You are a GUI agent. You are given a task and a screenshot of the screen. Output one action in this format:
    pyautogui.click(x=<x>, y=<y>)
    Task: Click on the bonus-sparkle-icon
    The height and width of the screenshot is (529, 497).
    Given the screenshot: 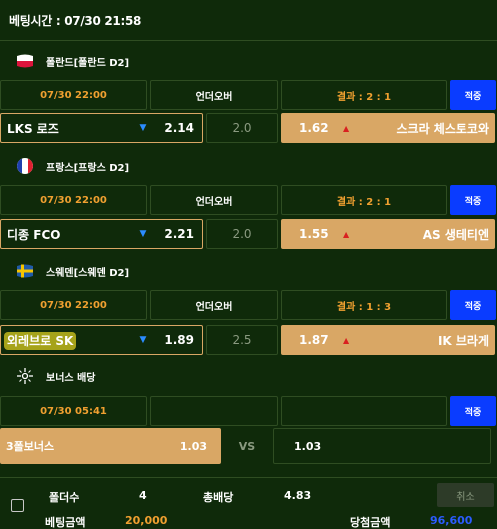 What is the action you would take?
    pyautogui.click(x=25, y=376)
    